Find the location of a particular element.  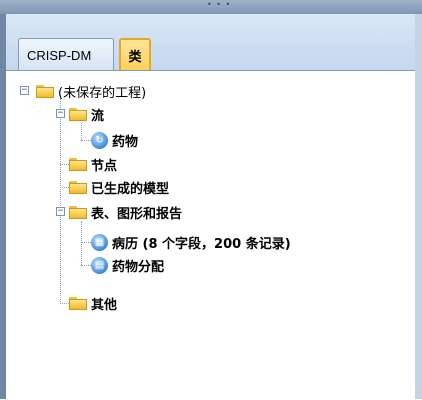

table-output-icon: ▦ is located at coordinates (99, 242).